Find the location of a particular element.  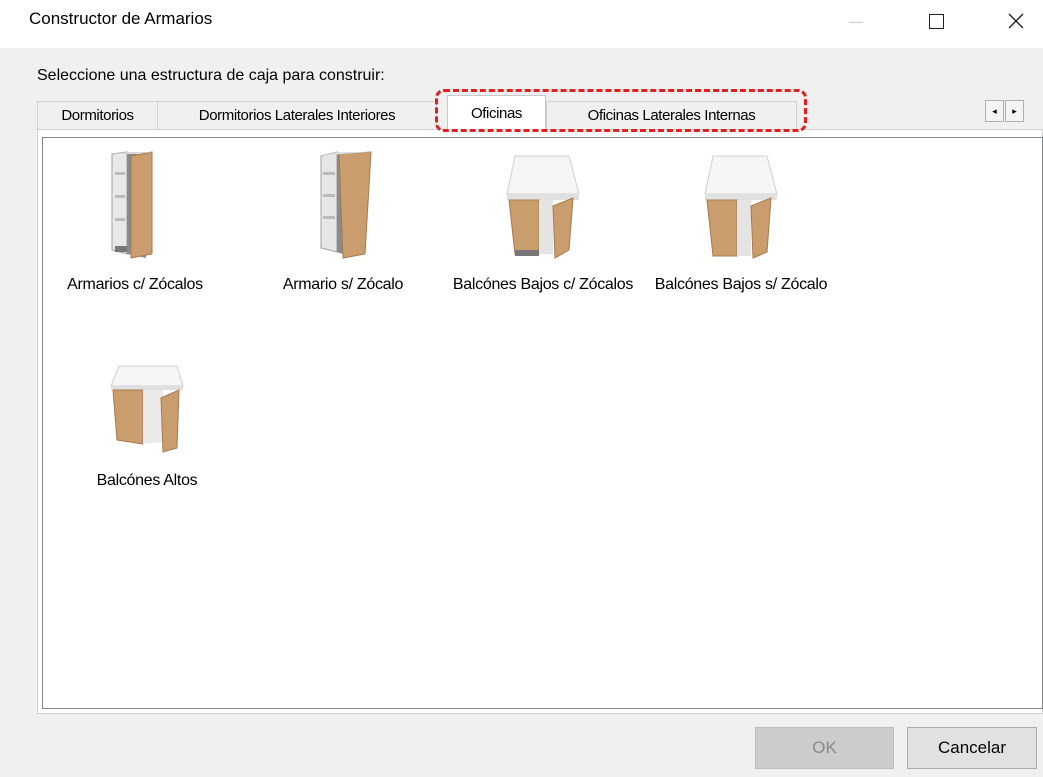

window-title: Constructor de Armarios is located at coordinates (121, 18).